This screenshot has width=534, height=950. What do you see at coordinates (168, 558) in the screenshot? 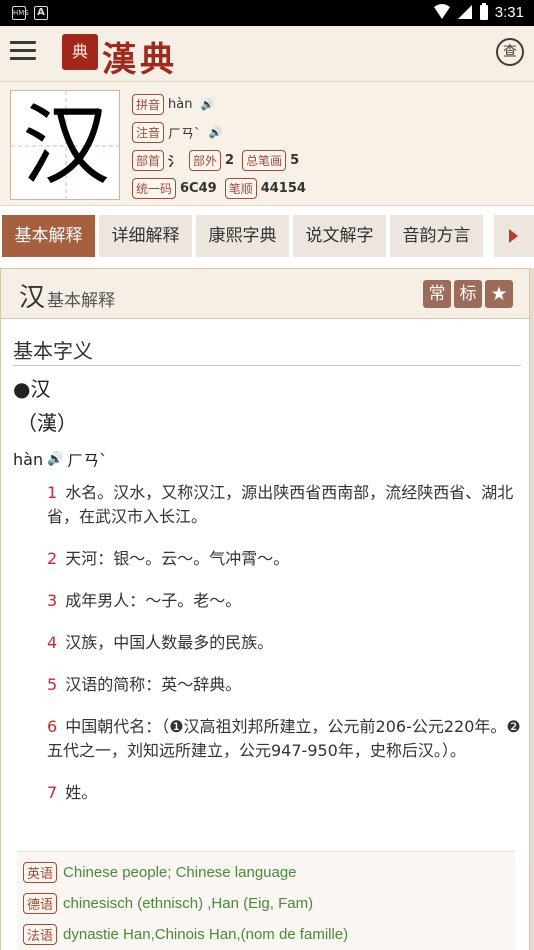
I see `definition-item: 2 天河：银～。云～。气冲霄～。` at bounding box center [168, 558].